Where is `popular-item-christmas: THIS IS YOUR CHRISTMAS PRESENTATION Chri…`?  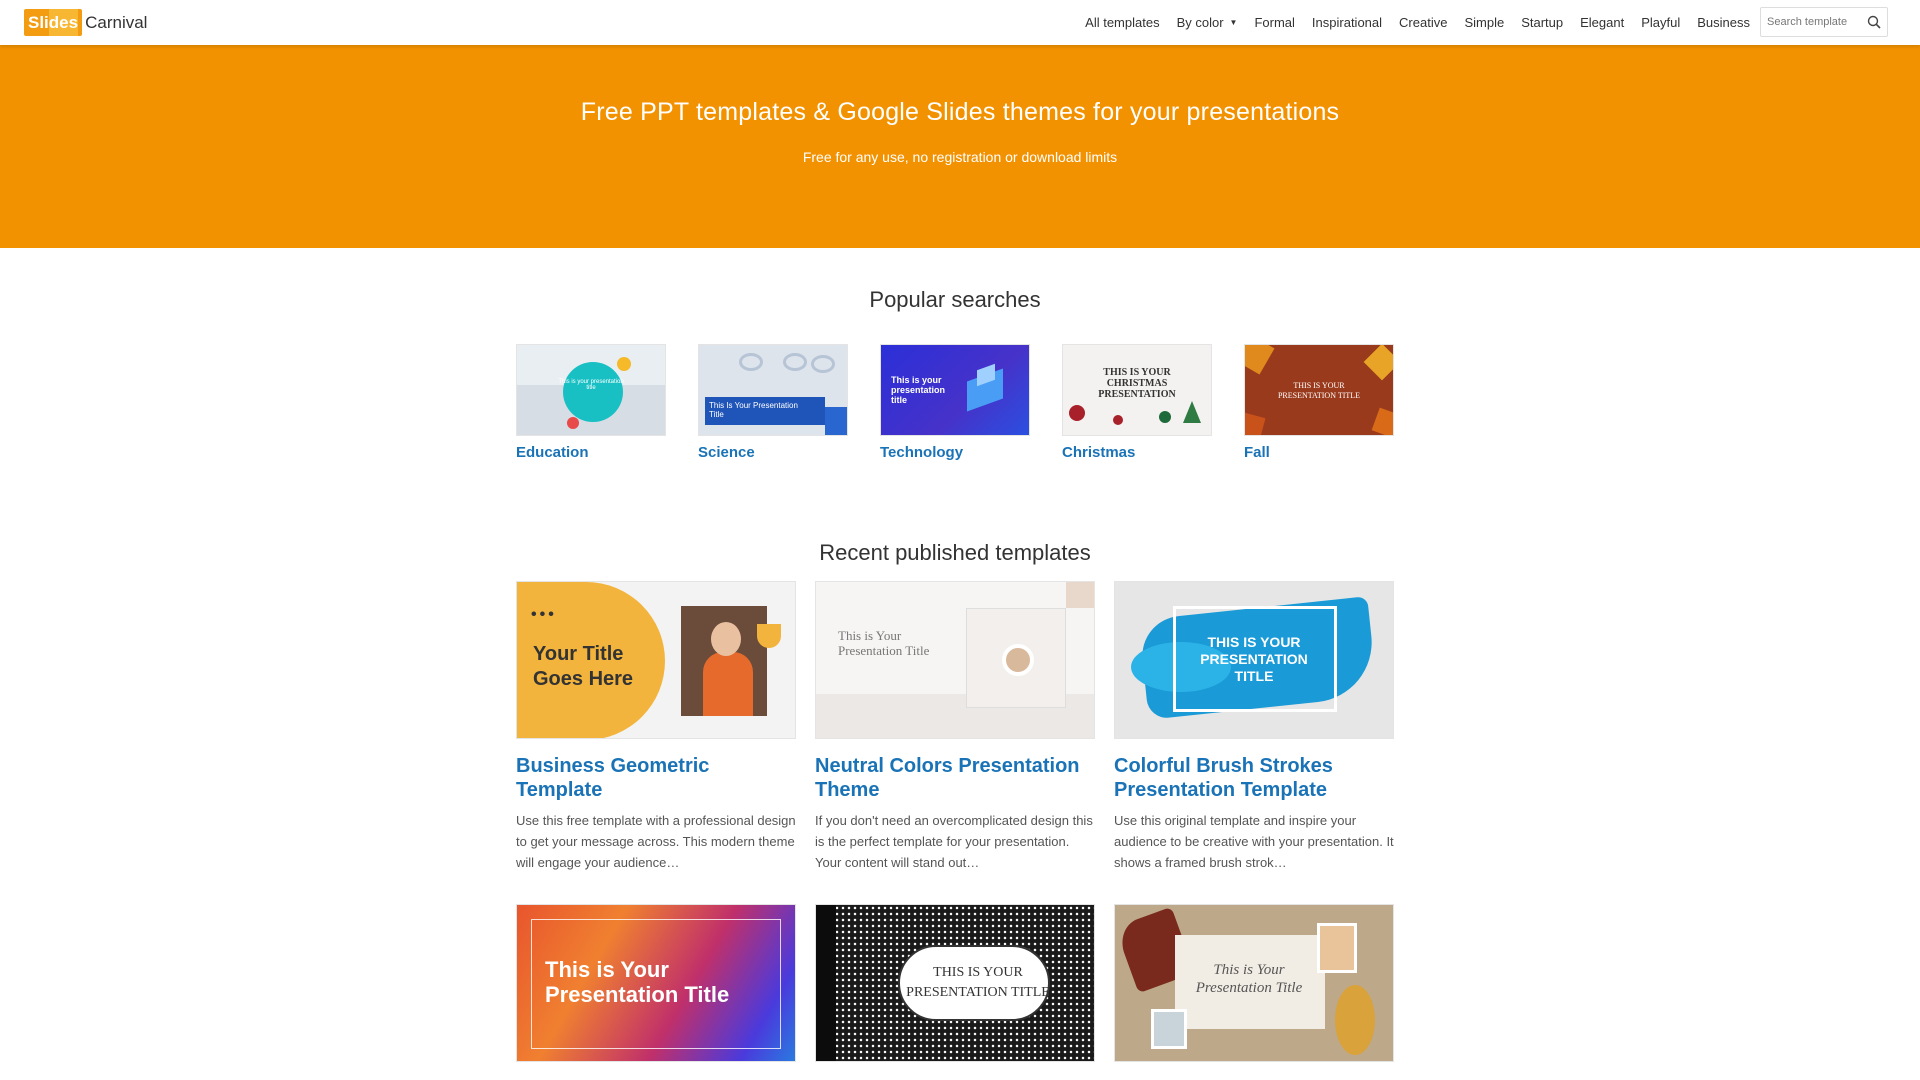 popular-item-christmas: THIS IS YOUR CHRISTMAS PRESENTATION Chri… is located at coordinates (1137, 402).